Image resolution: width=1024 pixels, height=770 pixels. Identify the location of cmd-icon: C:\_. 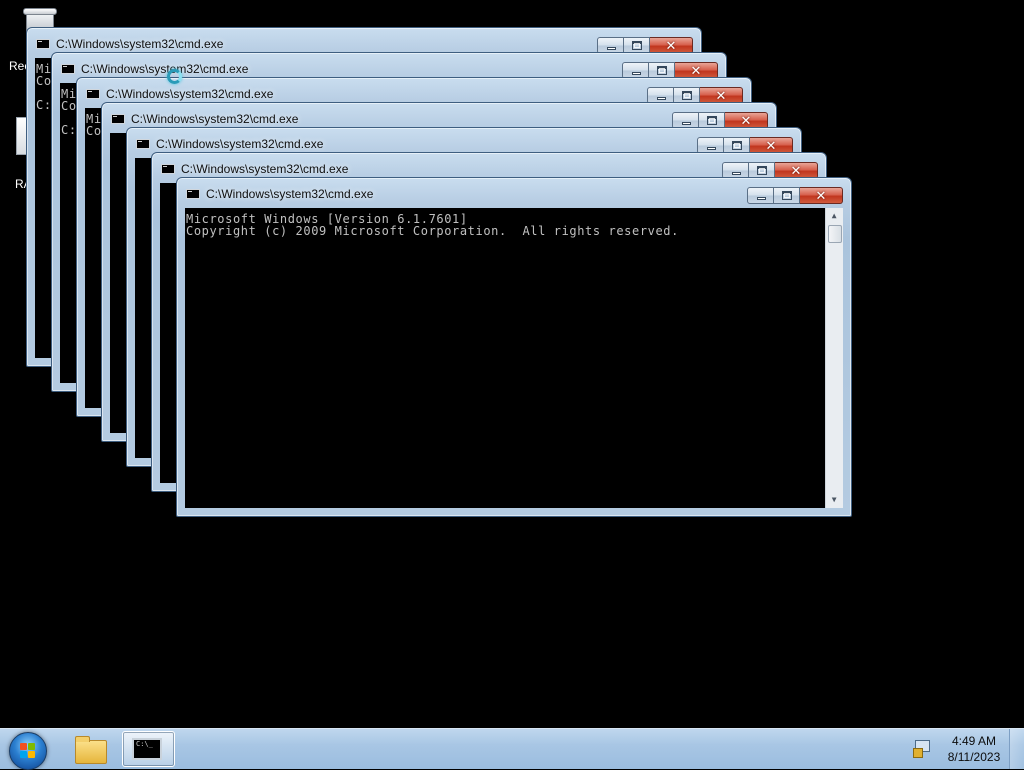
(147, 749).